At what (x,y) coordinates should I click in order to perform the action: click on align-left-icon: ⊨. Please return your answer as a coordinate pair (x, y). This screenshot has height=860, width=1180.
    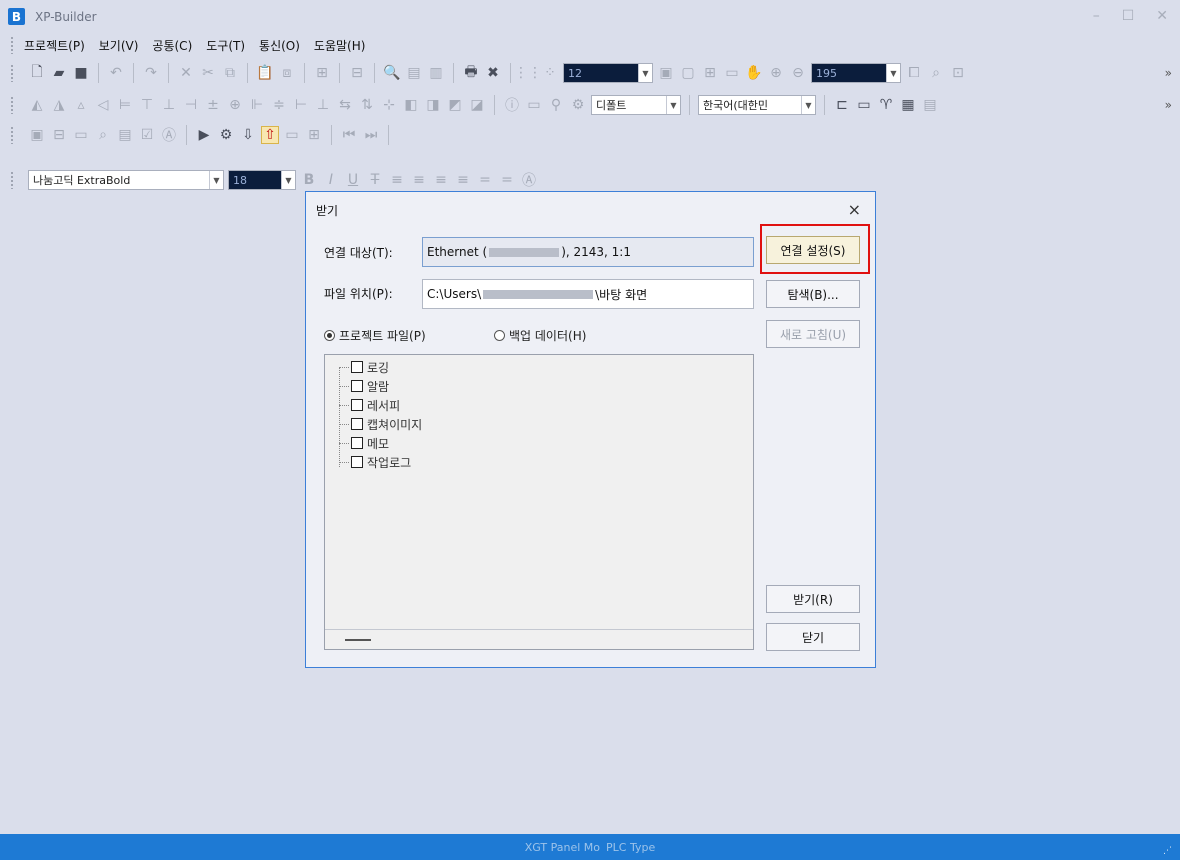
    Looking at the image, I should click on (125, 105).